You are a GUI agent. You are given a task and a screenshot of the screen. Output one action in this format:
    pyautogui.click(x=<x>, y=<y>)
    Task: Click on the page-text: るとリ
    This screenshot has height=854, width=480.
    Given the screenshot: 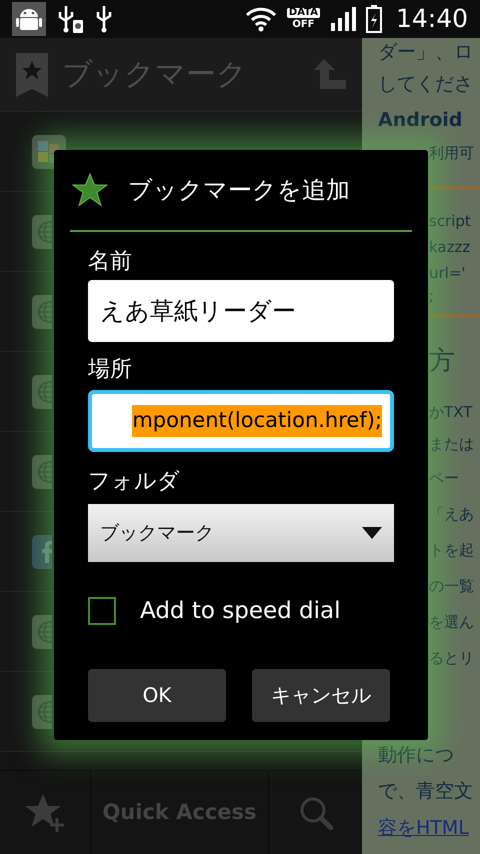 What is the action you would take?
    pyautogui.click(x=451, y=658)
    